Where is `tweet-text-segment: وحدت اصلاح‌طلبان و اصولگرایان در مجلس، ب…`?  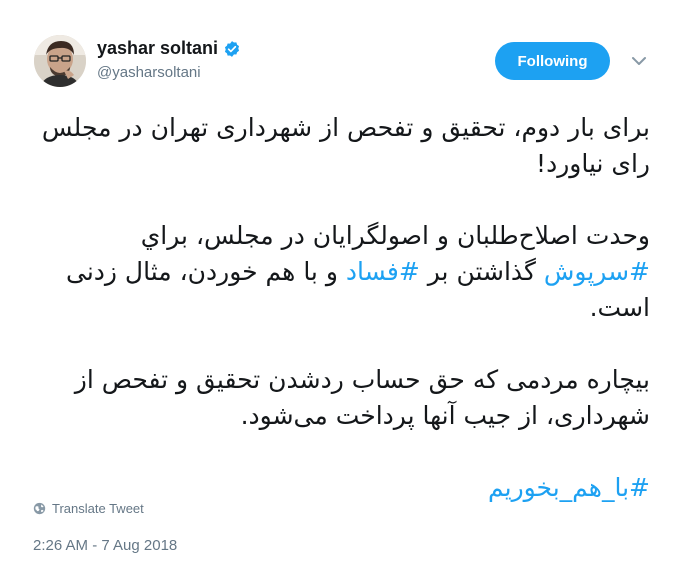
tweet-text-segment: وحدت اصلاح‌طلبان و اصولگرایان در مجلس، ب… is located at coordinates (395, 235).